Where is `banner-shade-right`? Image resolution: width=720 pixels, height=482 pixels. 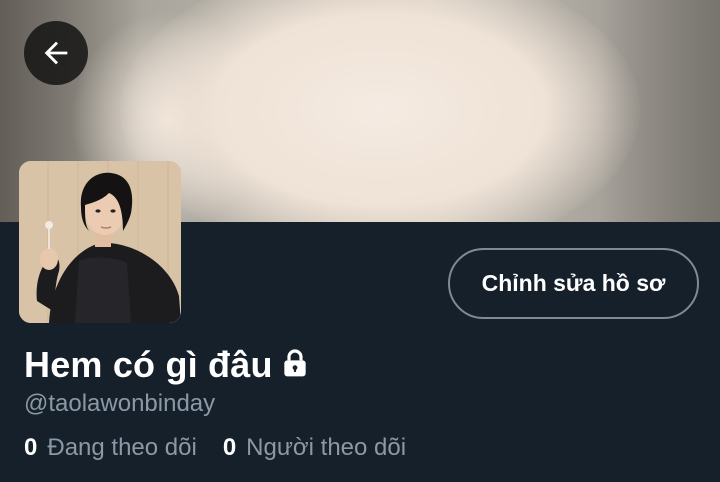
banner-shade-right is located at coordinates (660, 111).